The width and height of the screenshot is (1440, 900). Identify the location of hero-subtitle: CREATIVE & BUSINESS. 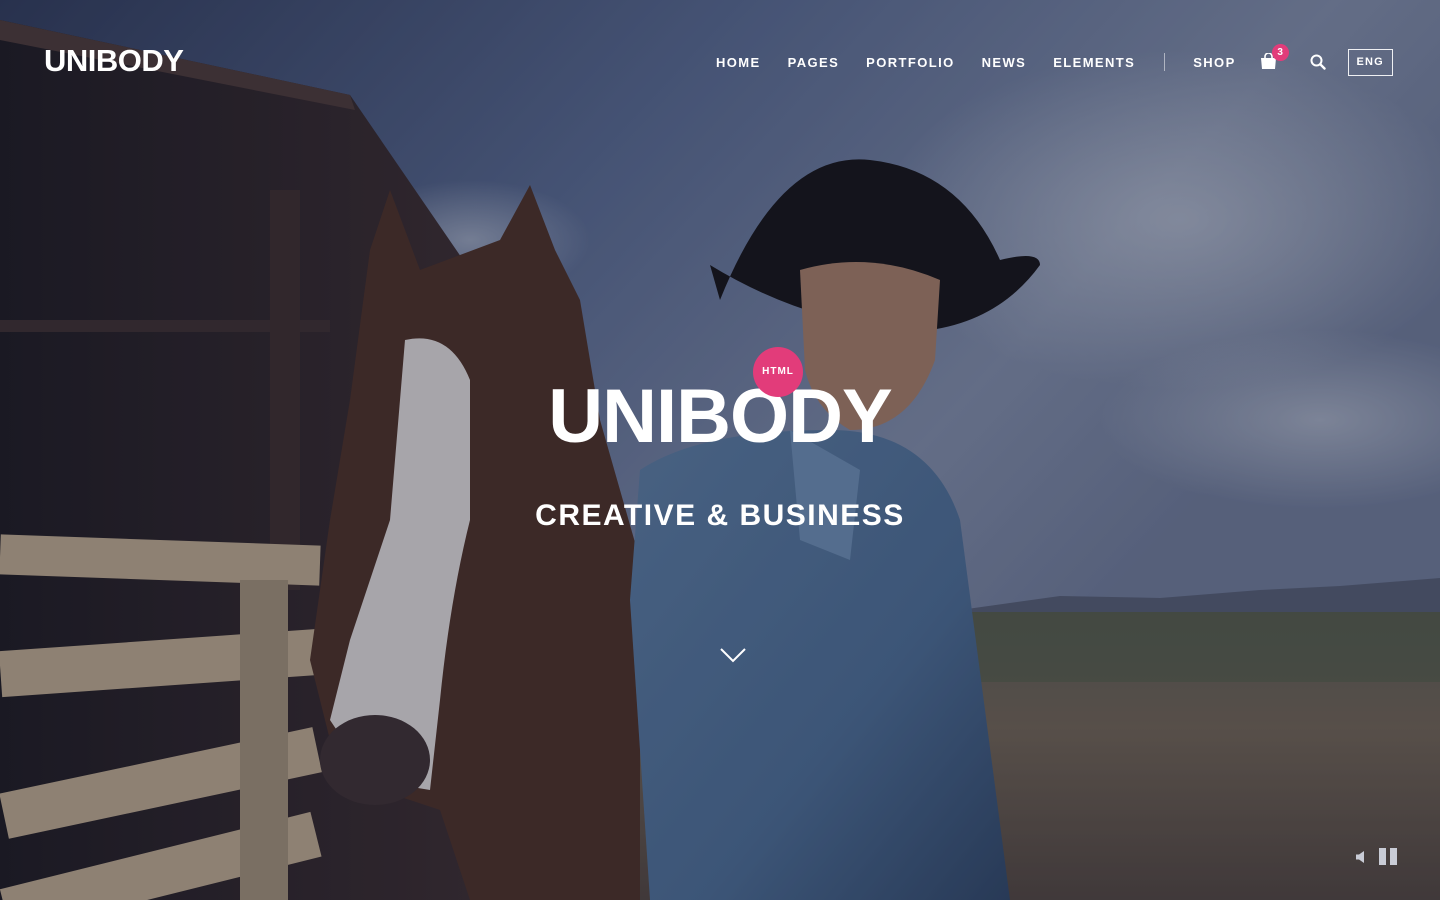
(720, 515).